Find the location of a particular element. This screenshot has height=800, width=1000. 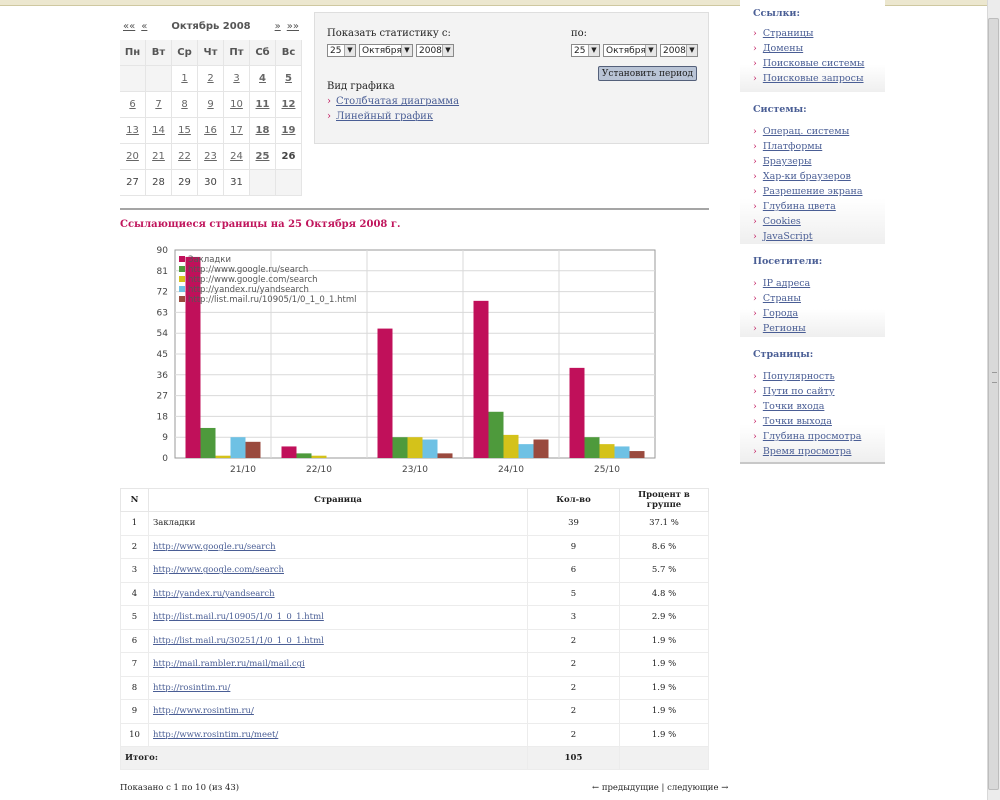

line-chart-link: › Линейный график is located at coordinates (380, 116).